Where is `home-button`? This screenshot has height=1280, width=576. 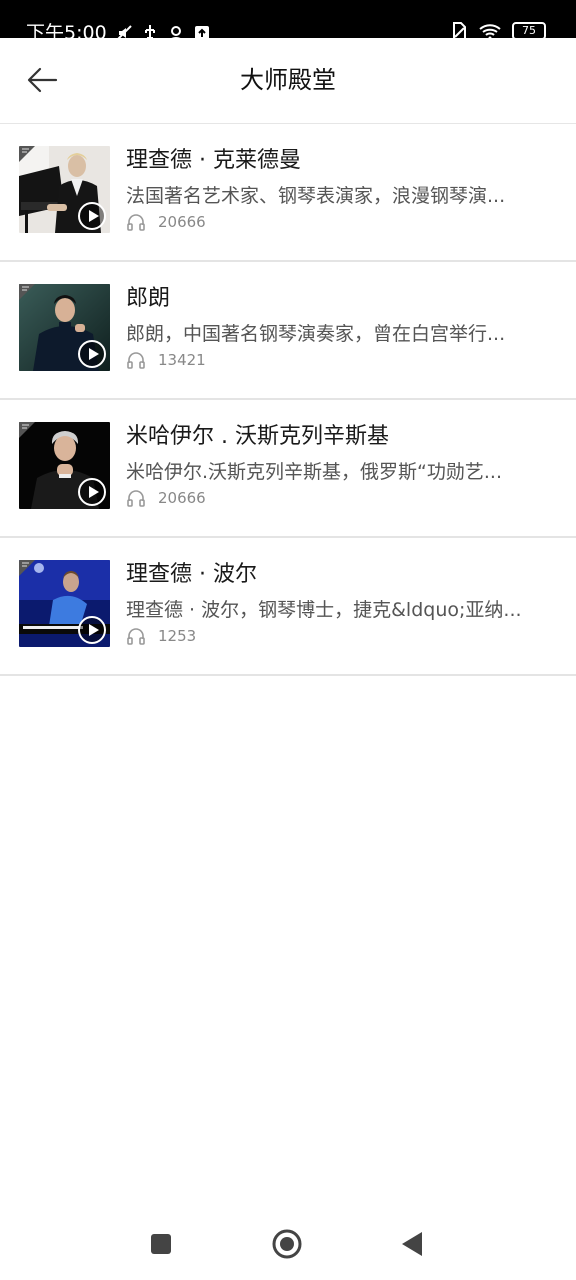 home-button is located at coordinates (287, 1244).